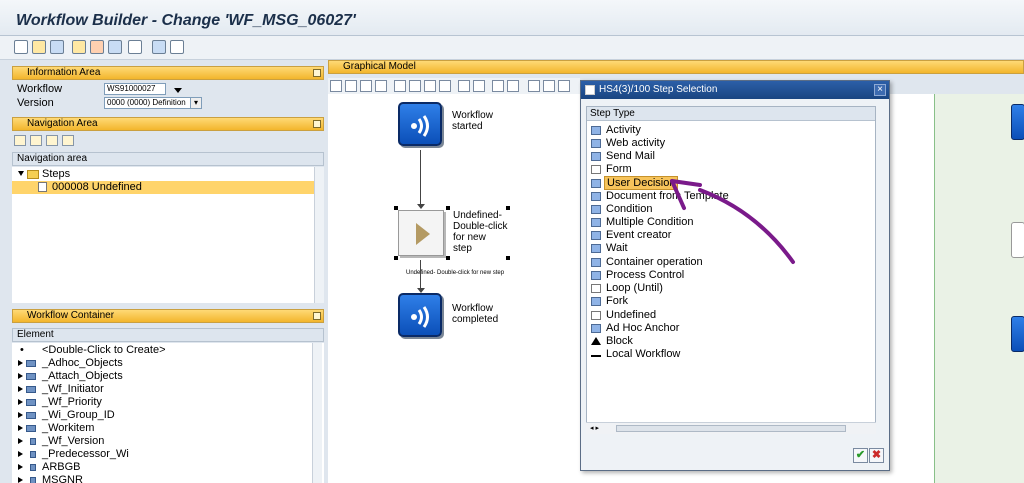 The image size is (1024, 483). What do you see at coordinates (731, 354) in the screenshot?
I see `step-type-local-workflow: Local Workflow` at bounding box center [731, 354].